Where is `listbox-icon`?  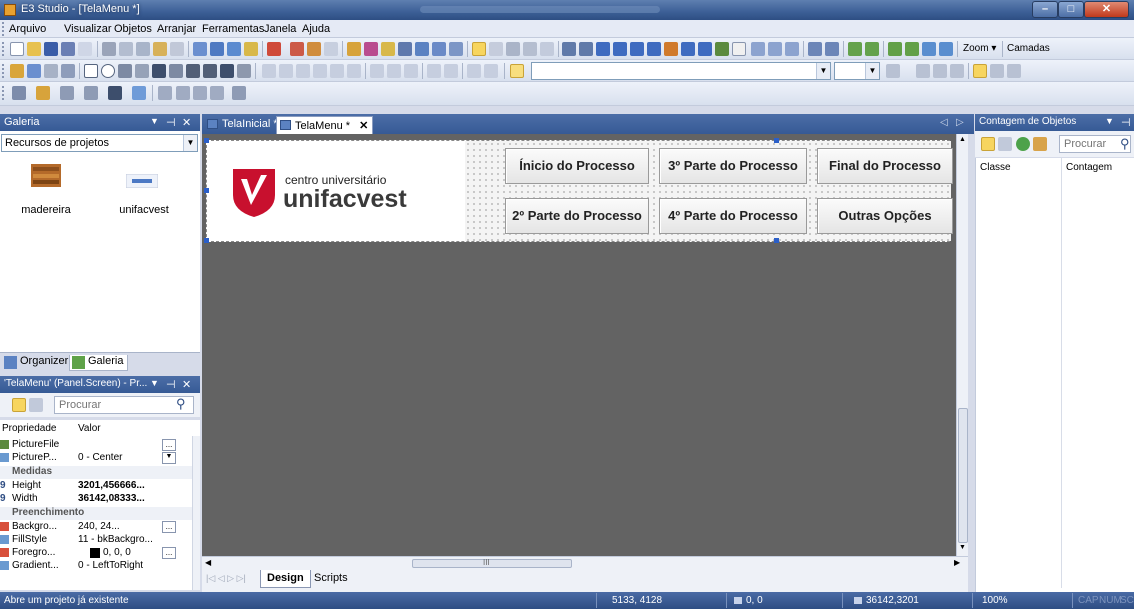
listbox-icon is located at coordinates (176, 71).